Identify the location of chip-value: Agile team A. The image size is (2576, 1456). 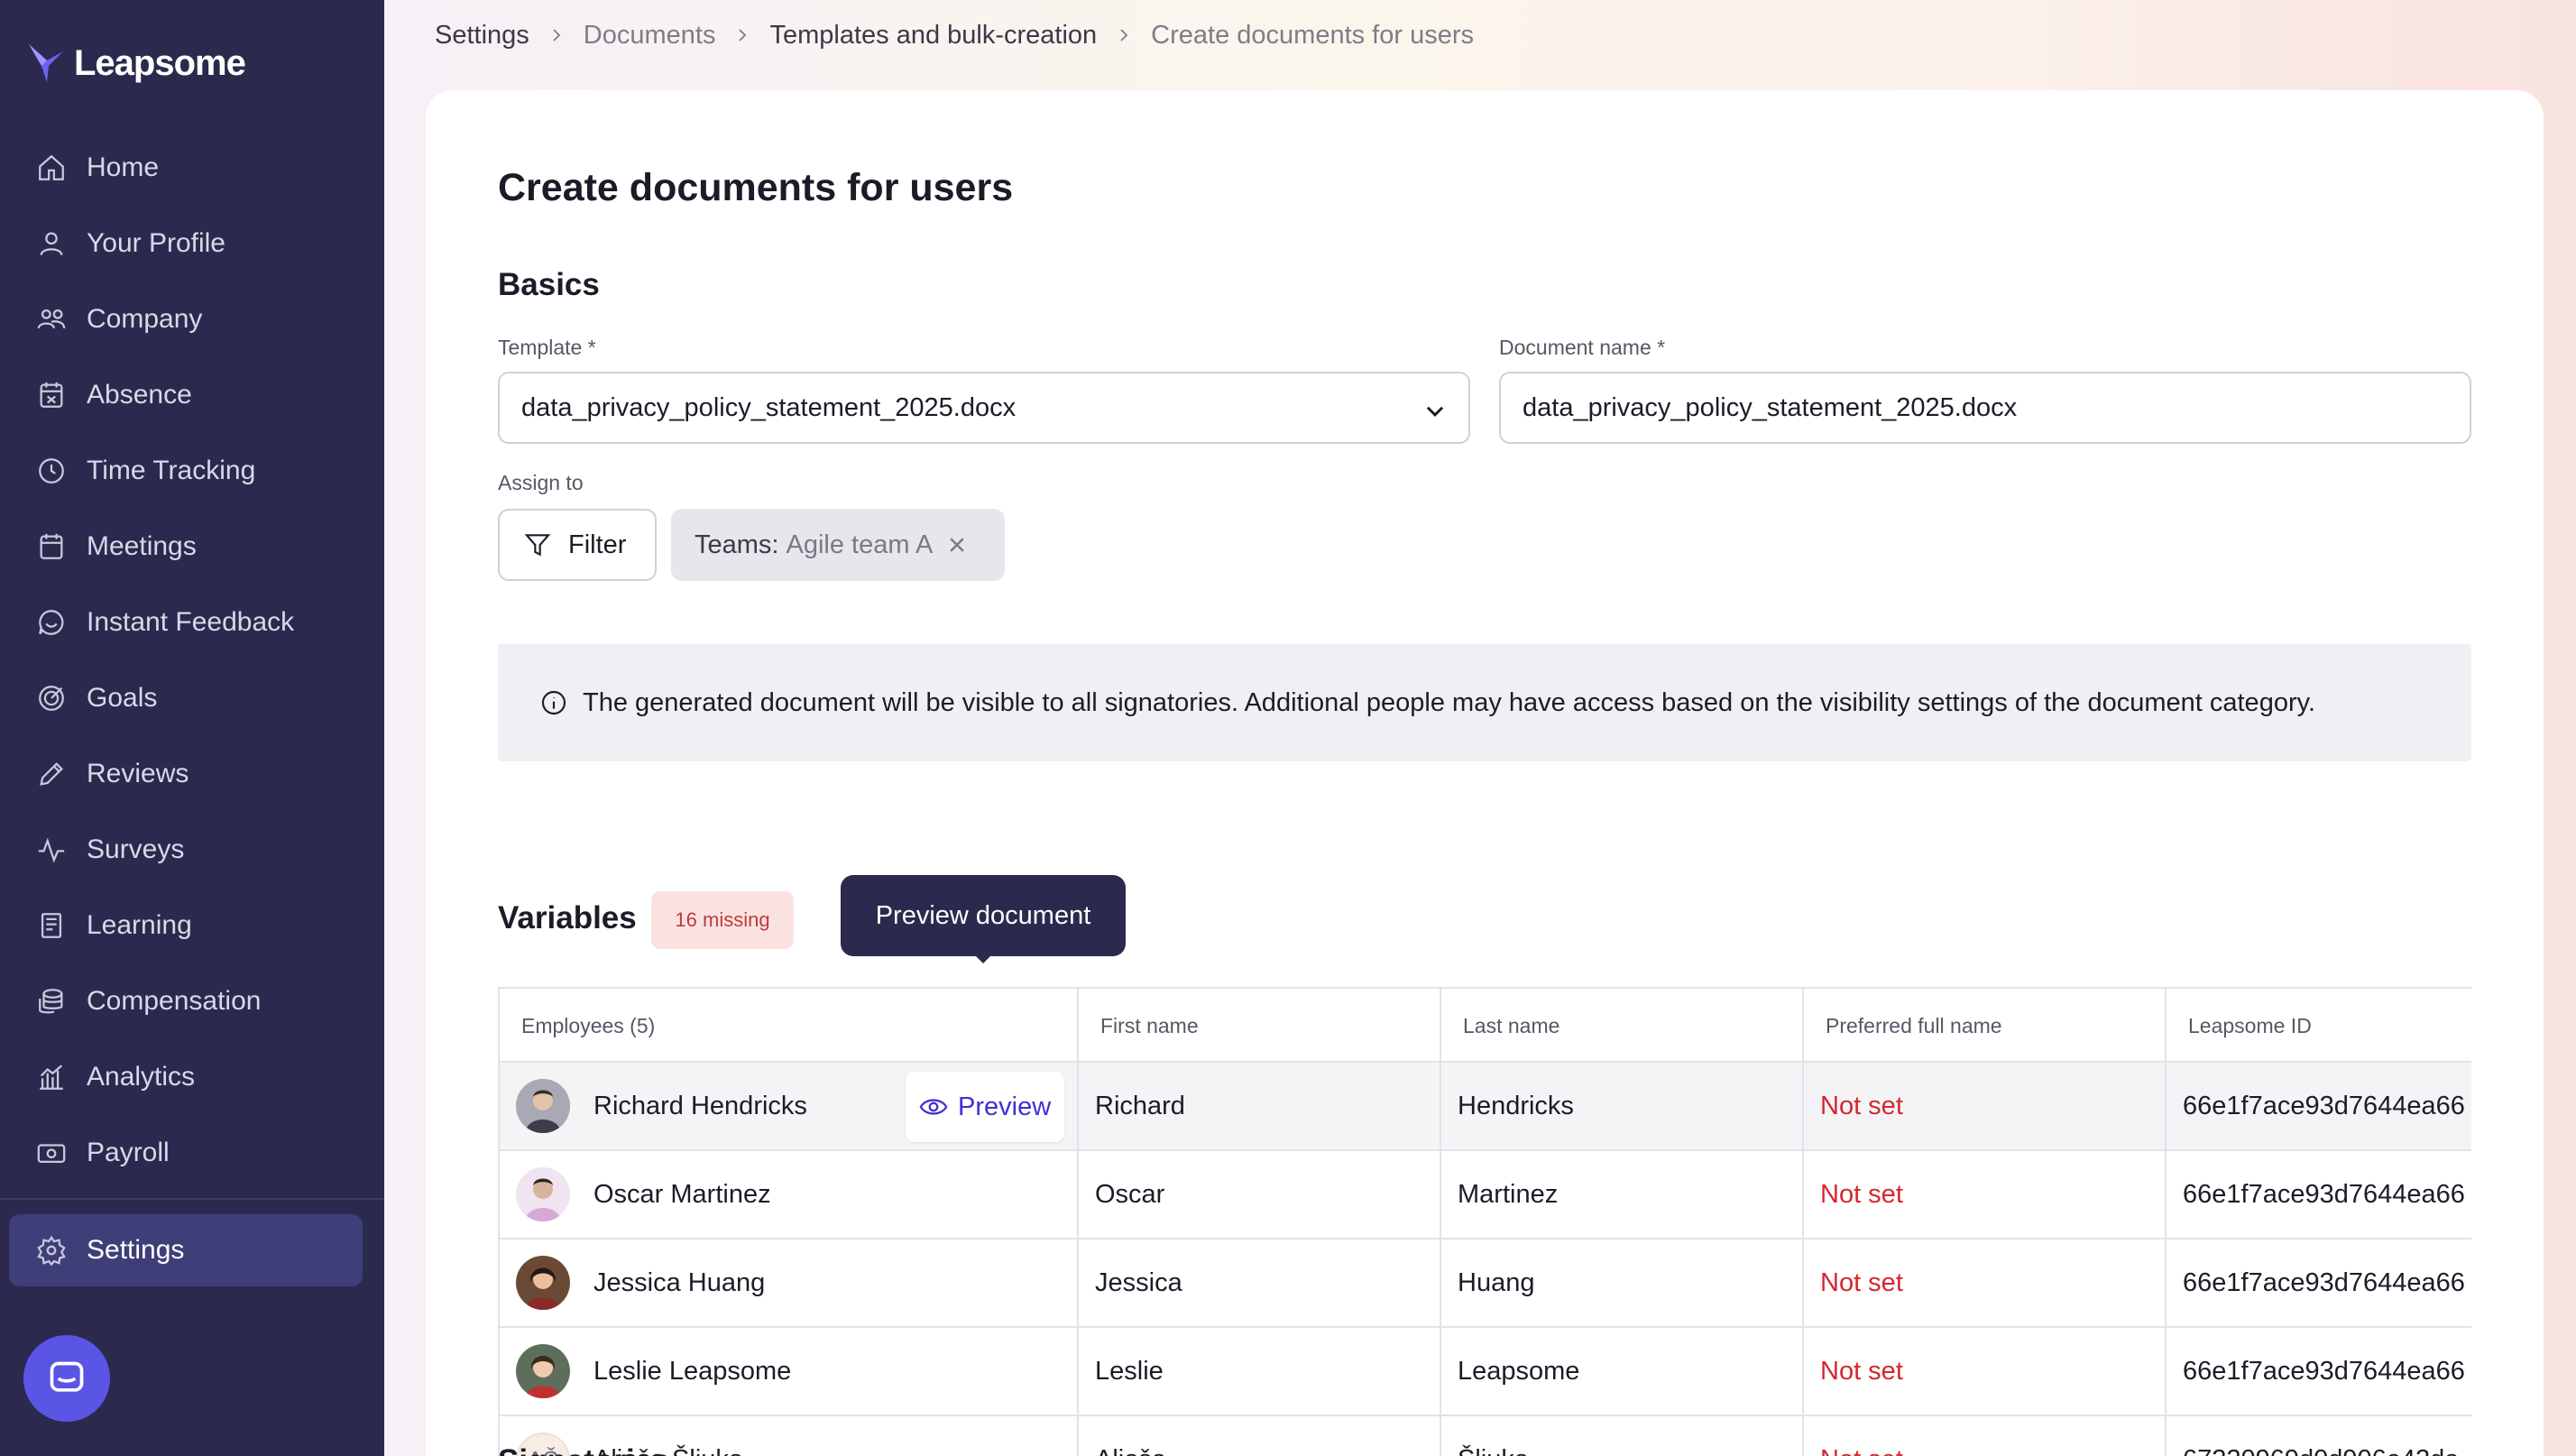
(860, 544).